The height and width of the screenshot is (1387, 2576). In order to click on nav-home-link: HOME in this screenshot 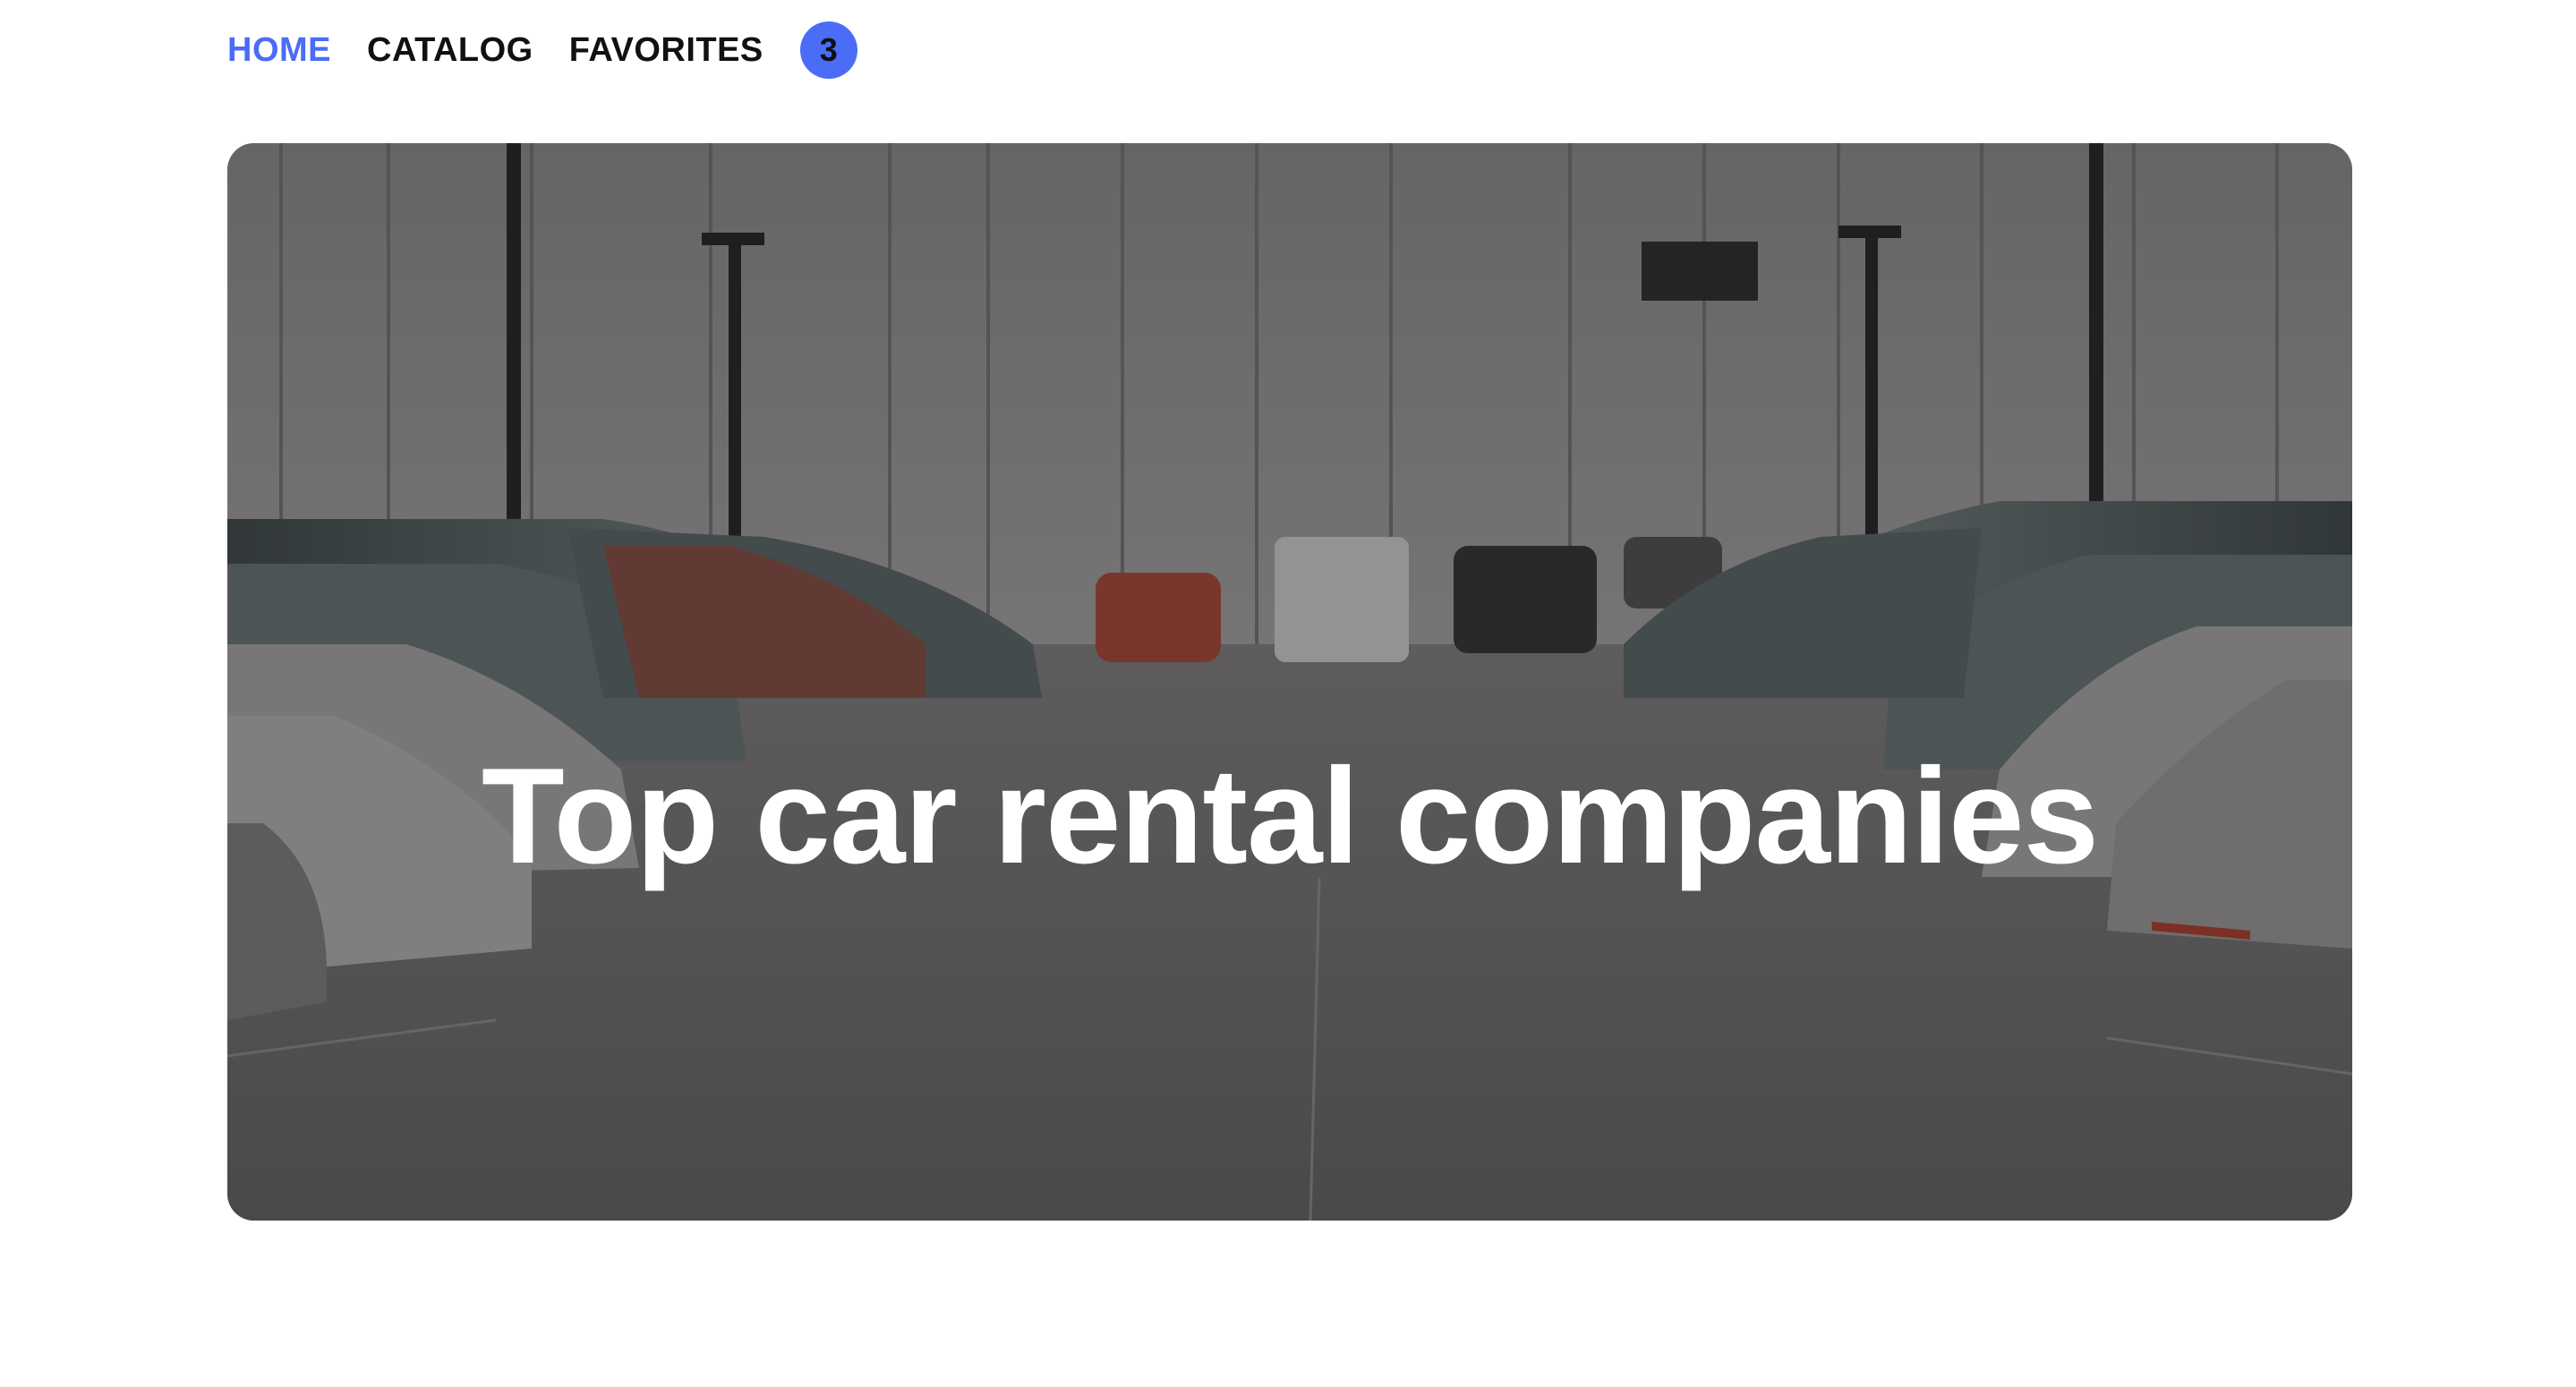, I will do `click(279, 51)`.